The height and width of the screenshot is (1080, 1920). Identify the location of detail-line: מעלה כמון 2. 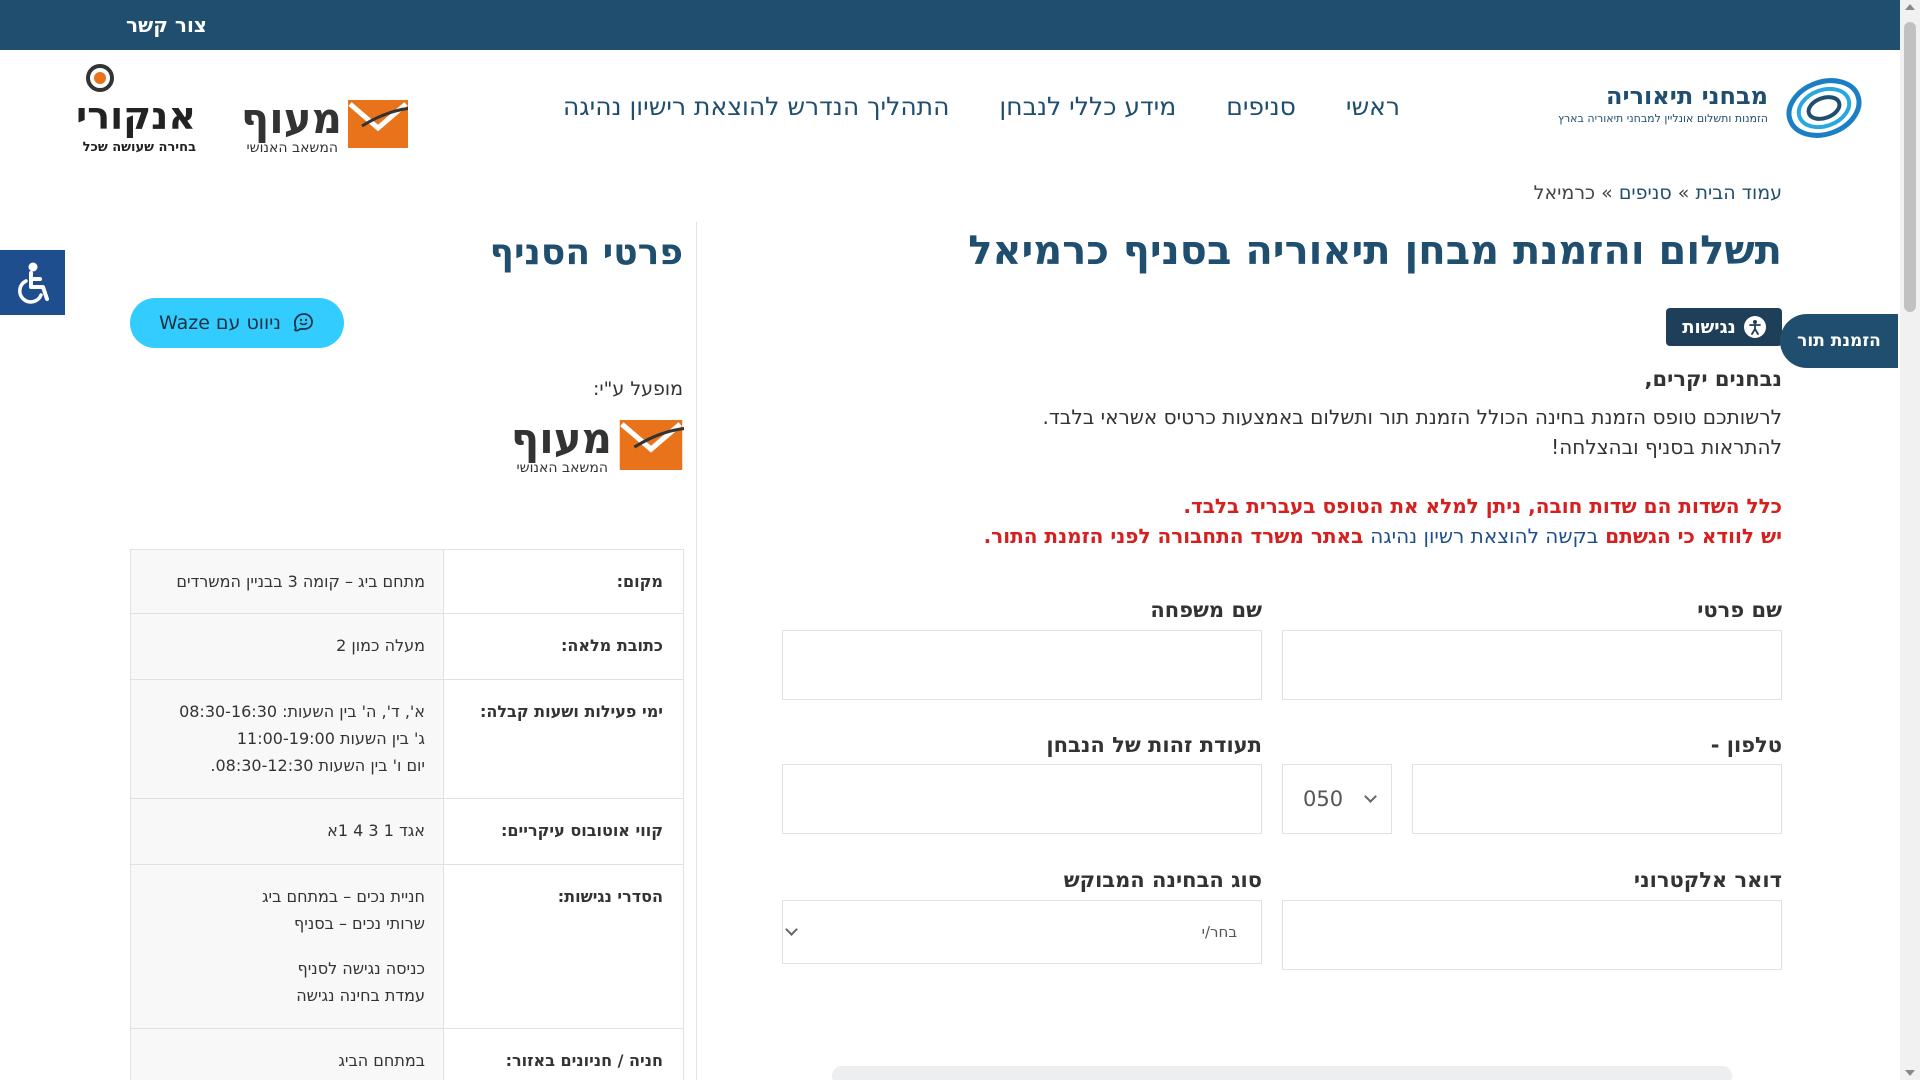
(380, 645).